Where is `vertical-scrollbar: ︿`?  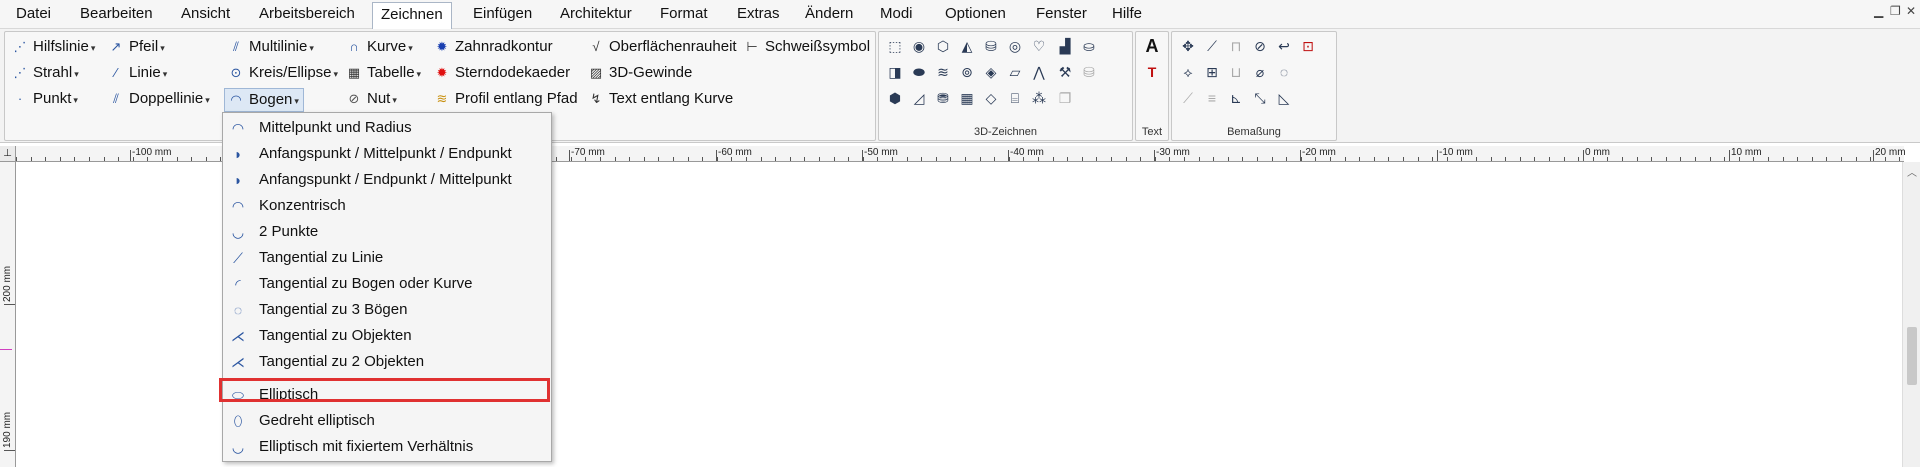
vertical-scrollbar: ︿ is located at coordinates (1911, 314).